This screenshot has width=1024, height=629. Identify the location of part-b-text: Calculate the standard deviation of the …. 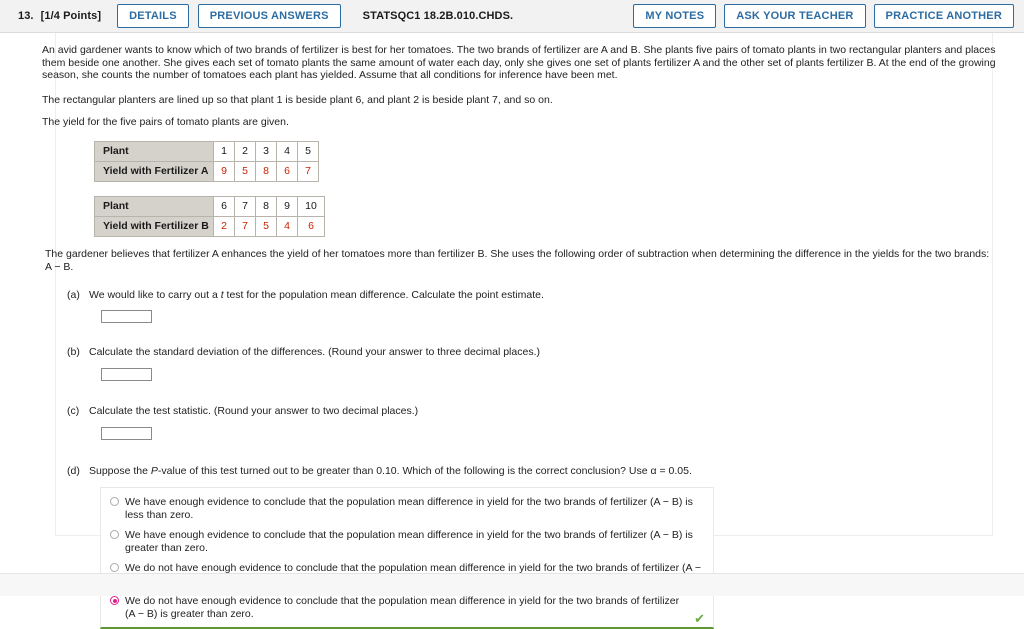
(314, 352).